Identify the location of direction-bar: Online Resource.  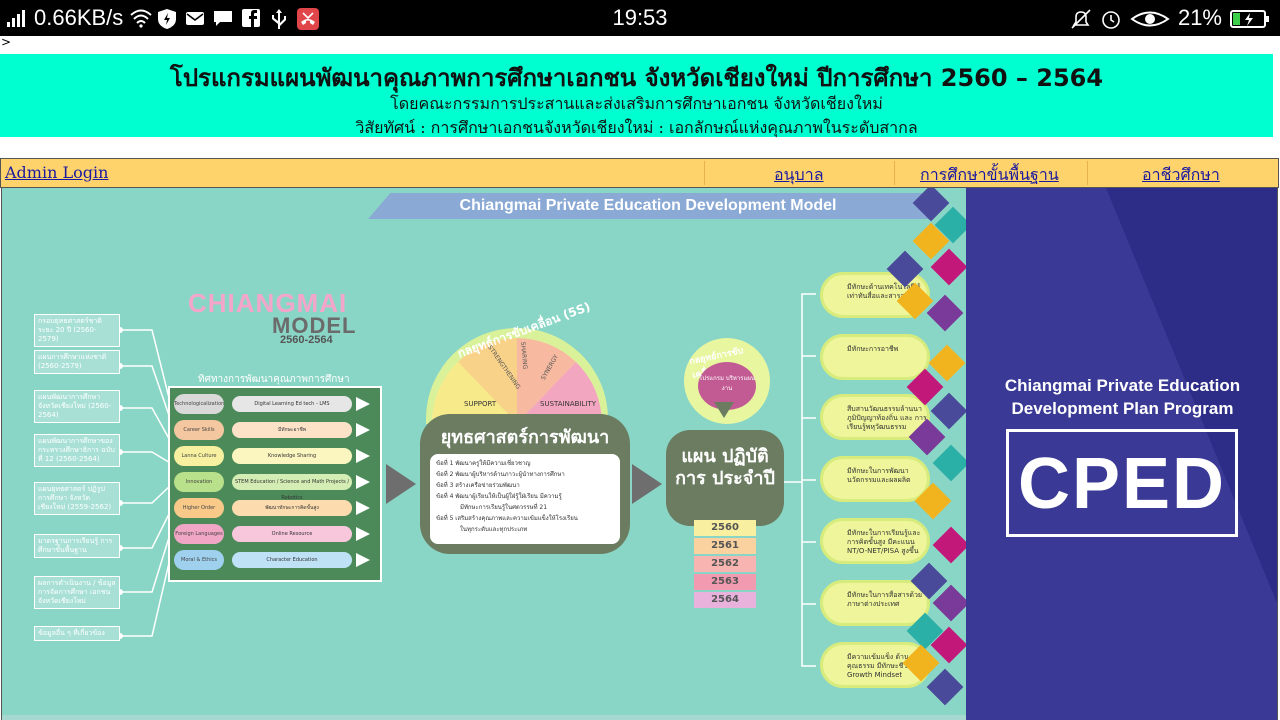
(292, 534).